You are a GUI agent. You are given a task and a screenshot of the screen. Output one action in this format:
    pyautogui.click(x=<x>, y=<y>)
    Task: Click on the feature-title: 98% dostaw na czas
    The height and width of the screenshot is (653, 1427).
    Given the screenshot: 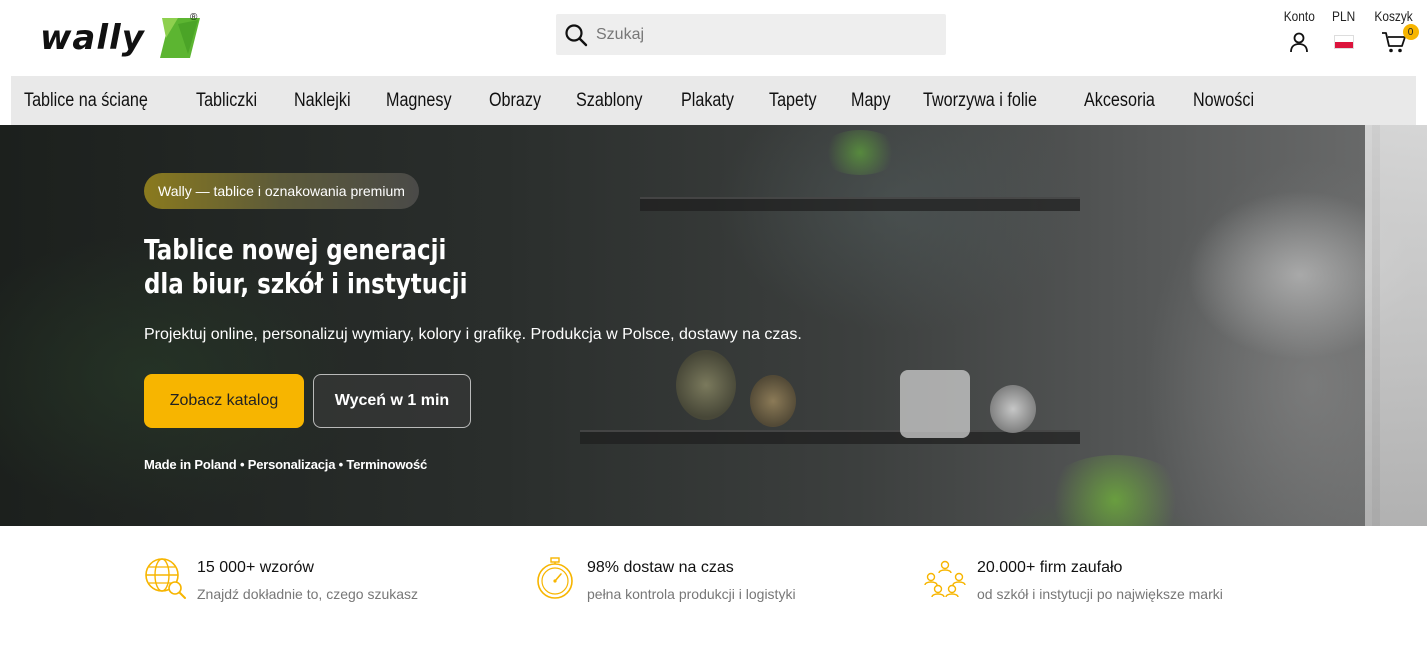 What is the action you would take?
    pyautogui.click(x=660, y=567)
    